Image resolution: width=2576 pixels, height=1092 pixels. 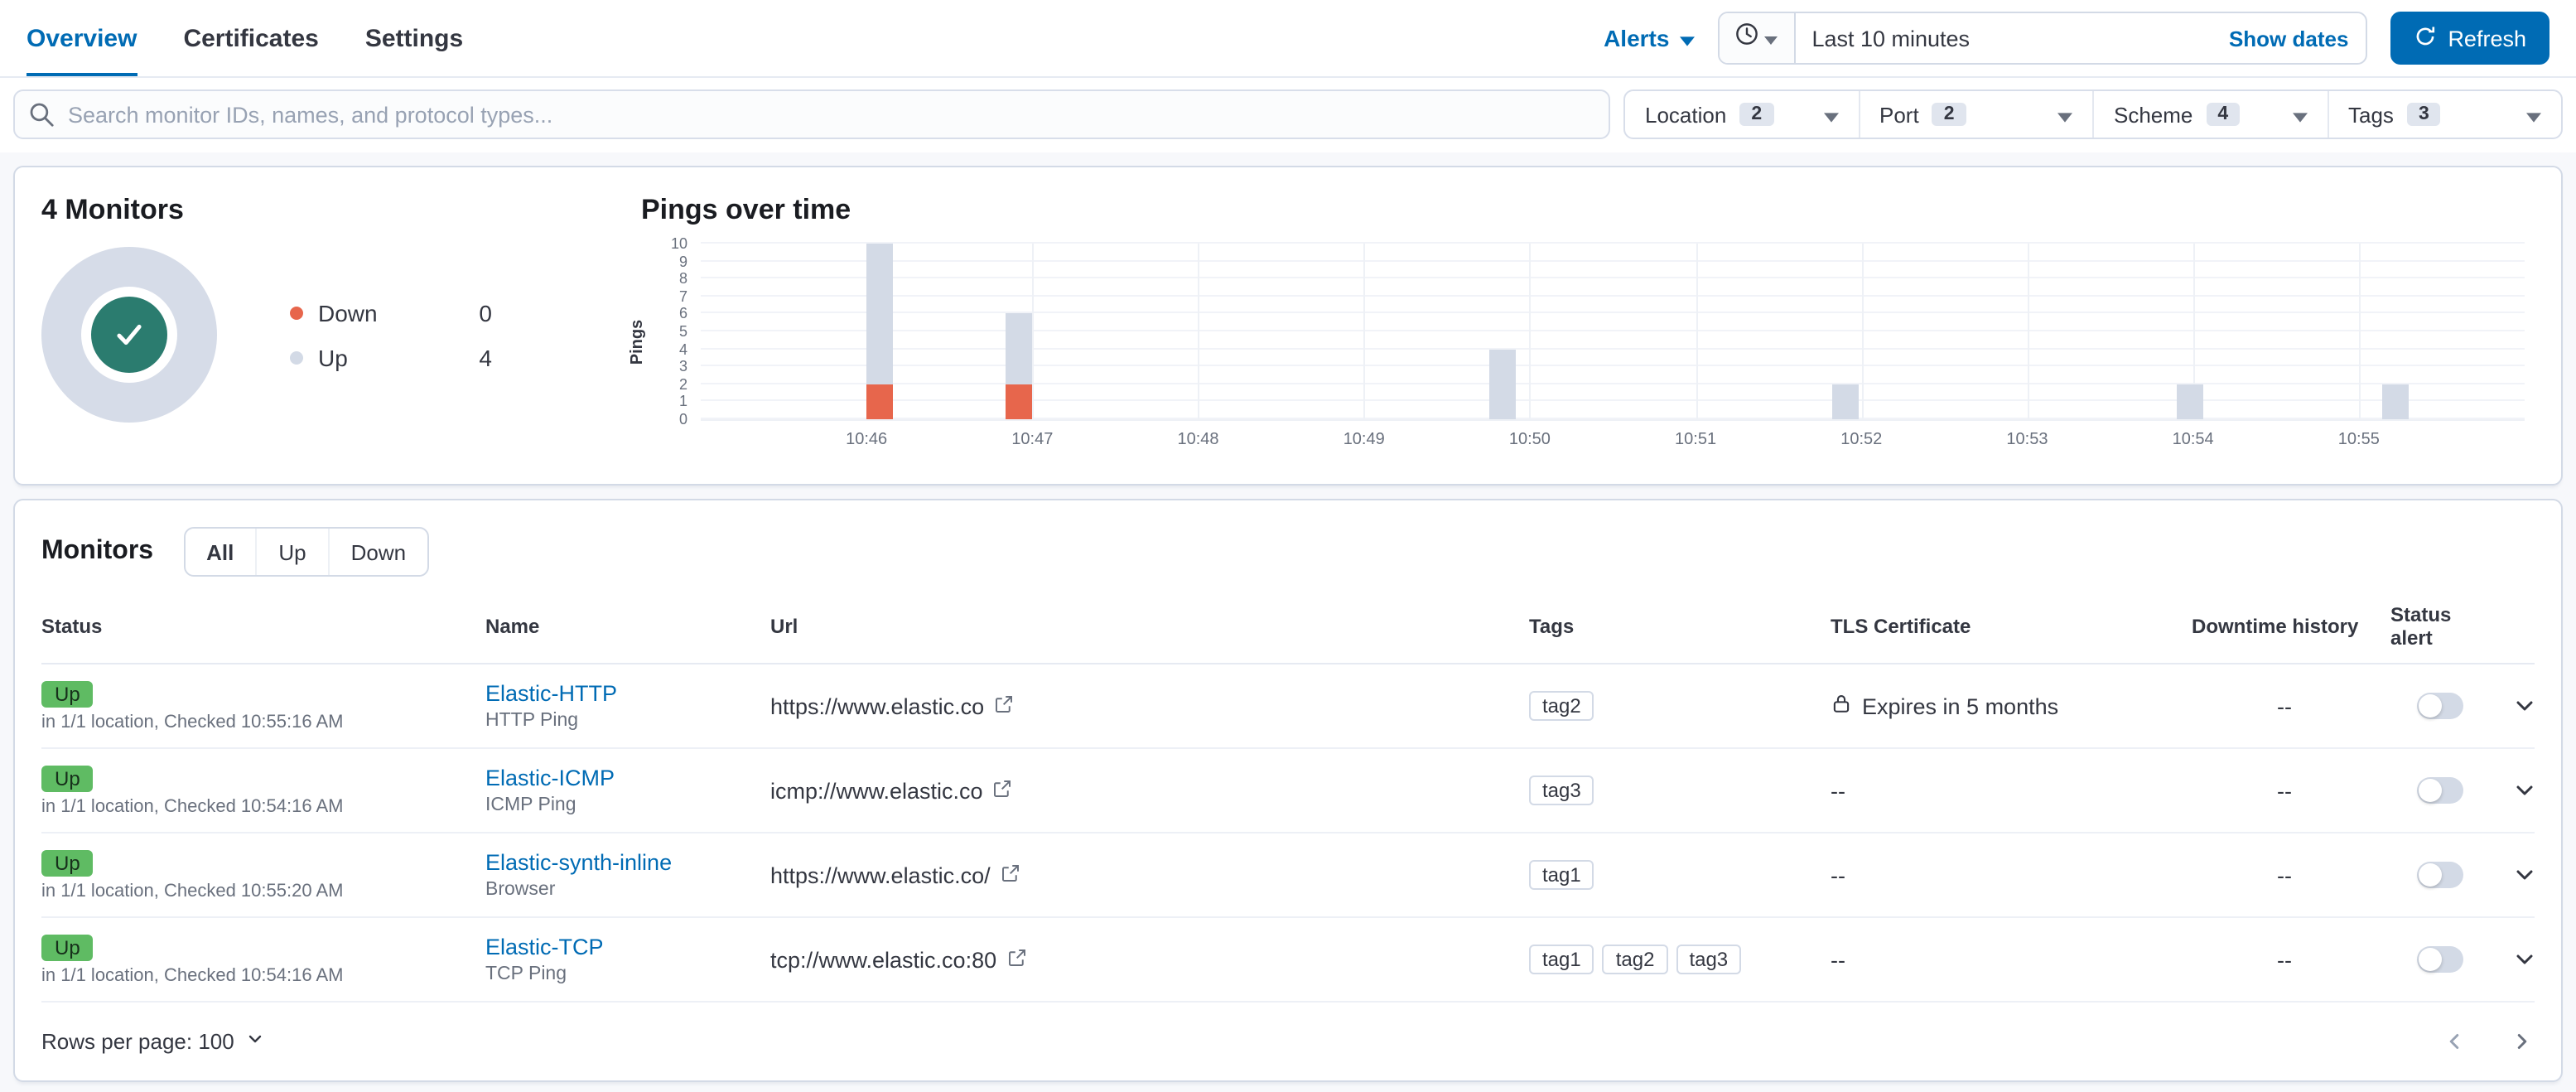 I want to click on filter-location: Location 2, so click(x=1743, y=114).